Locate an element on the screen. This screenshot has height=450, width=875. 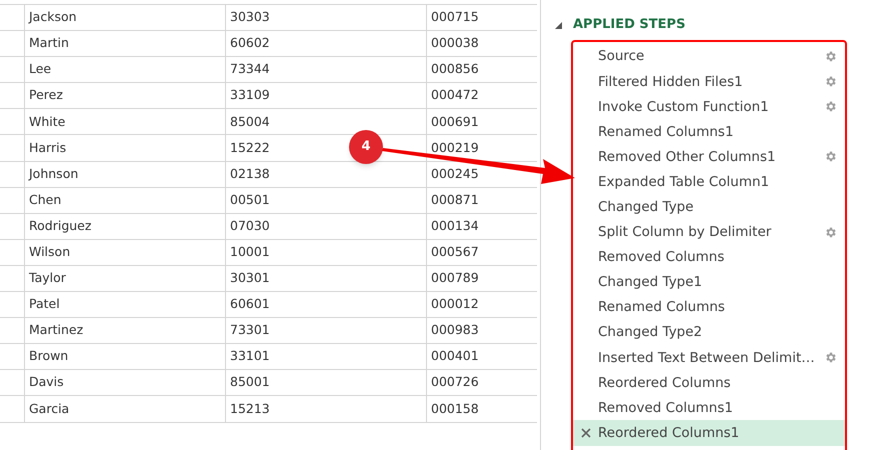
table-cell-text: 30301 is located at coordinates (250, 278).